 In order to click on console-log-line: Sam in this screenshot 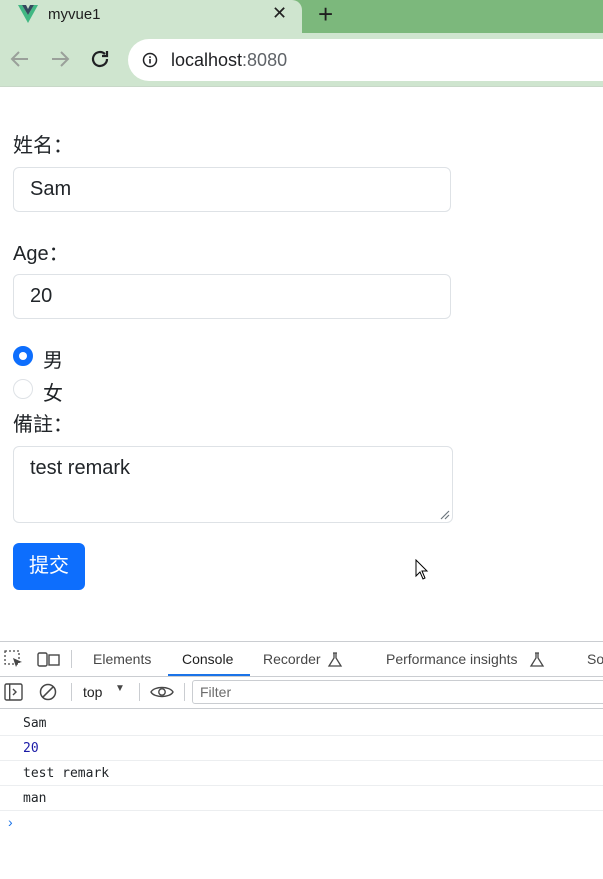, I will do `click(301, 723)`.